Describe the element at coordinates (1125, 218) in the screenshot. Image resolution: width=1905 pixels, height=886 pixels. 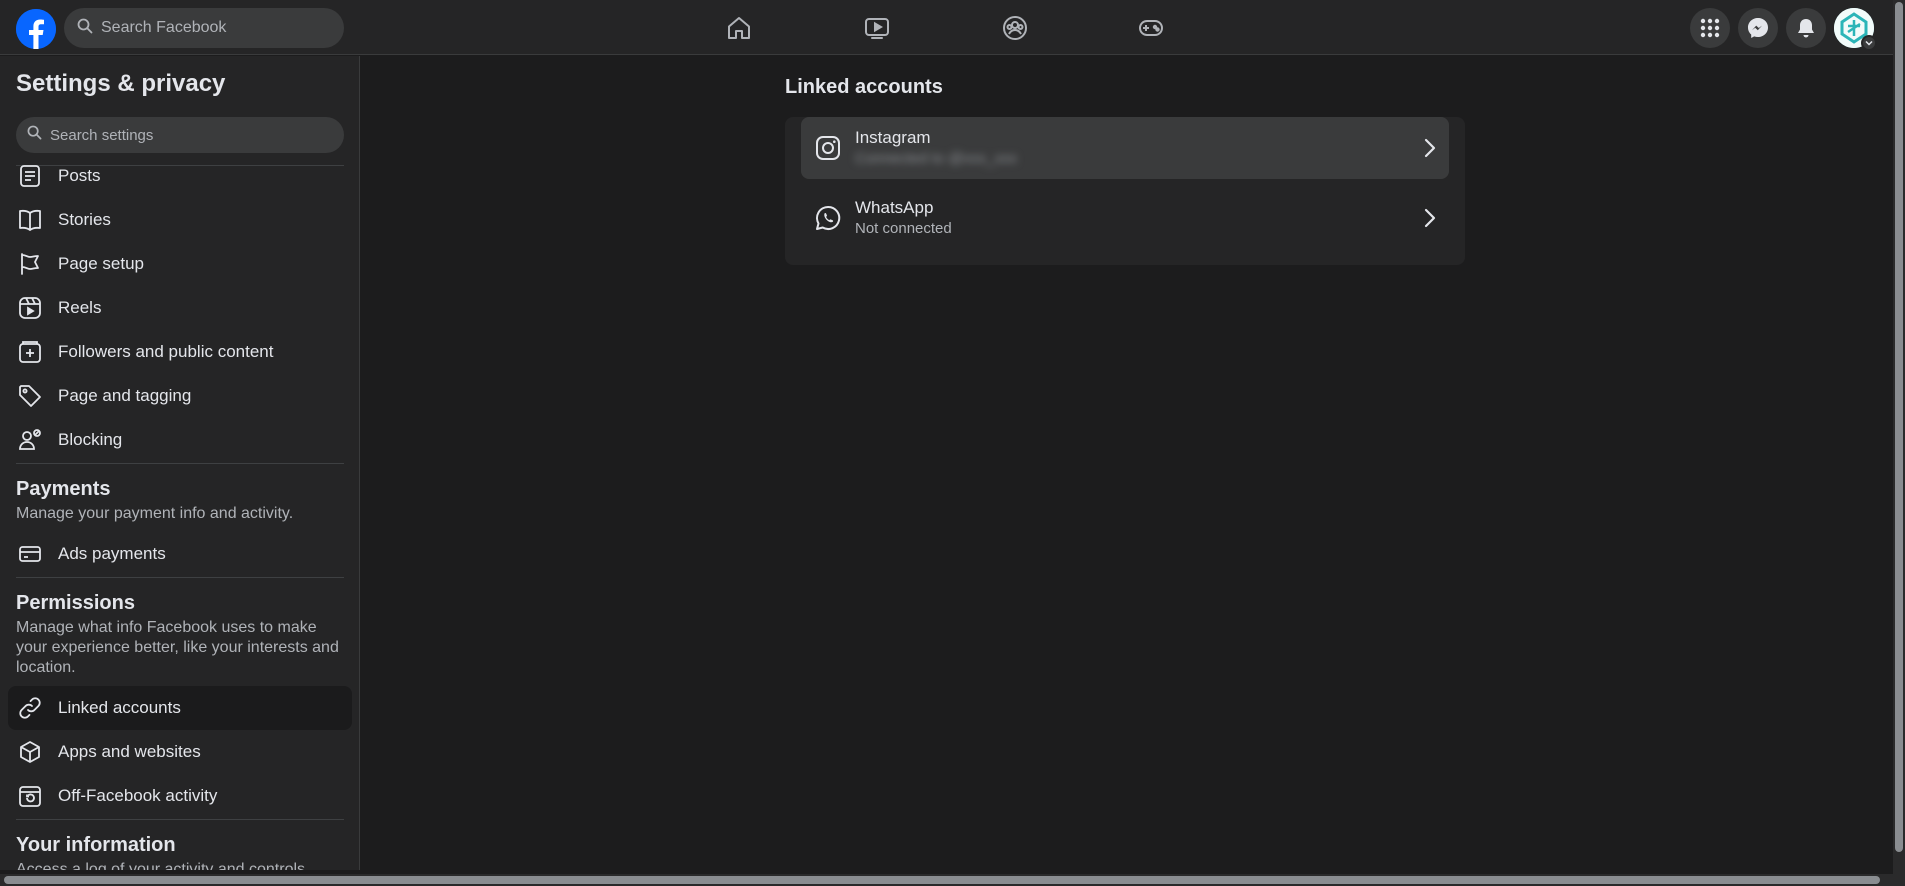
I see `whatsapp-account-row: WhatsApp Not connected` at that location.